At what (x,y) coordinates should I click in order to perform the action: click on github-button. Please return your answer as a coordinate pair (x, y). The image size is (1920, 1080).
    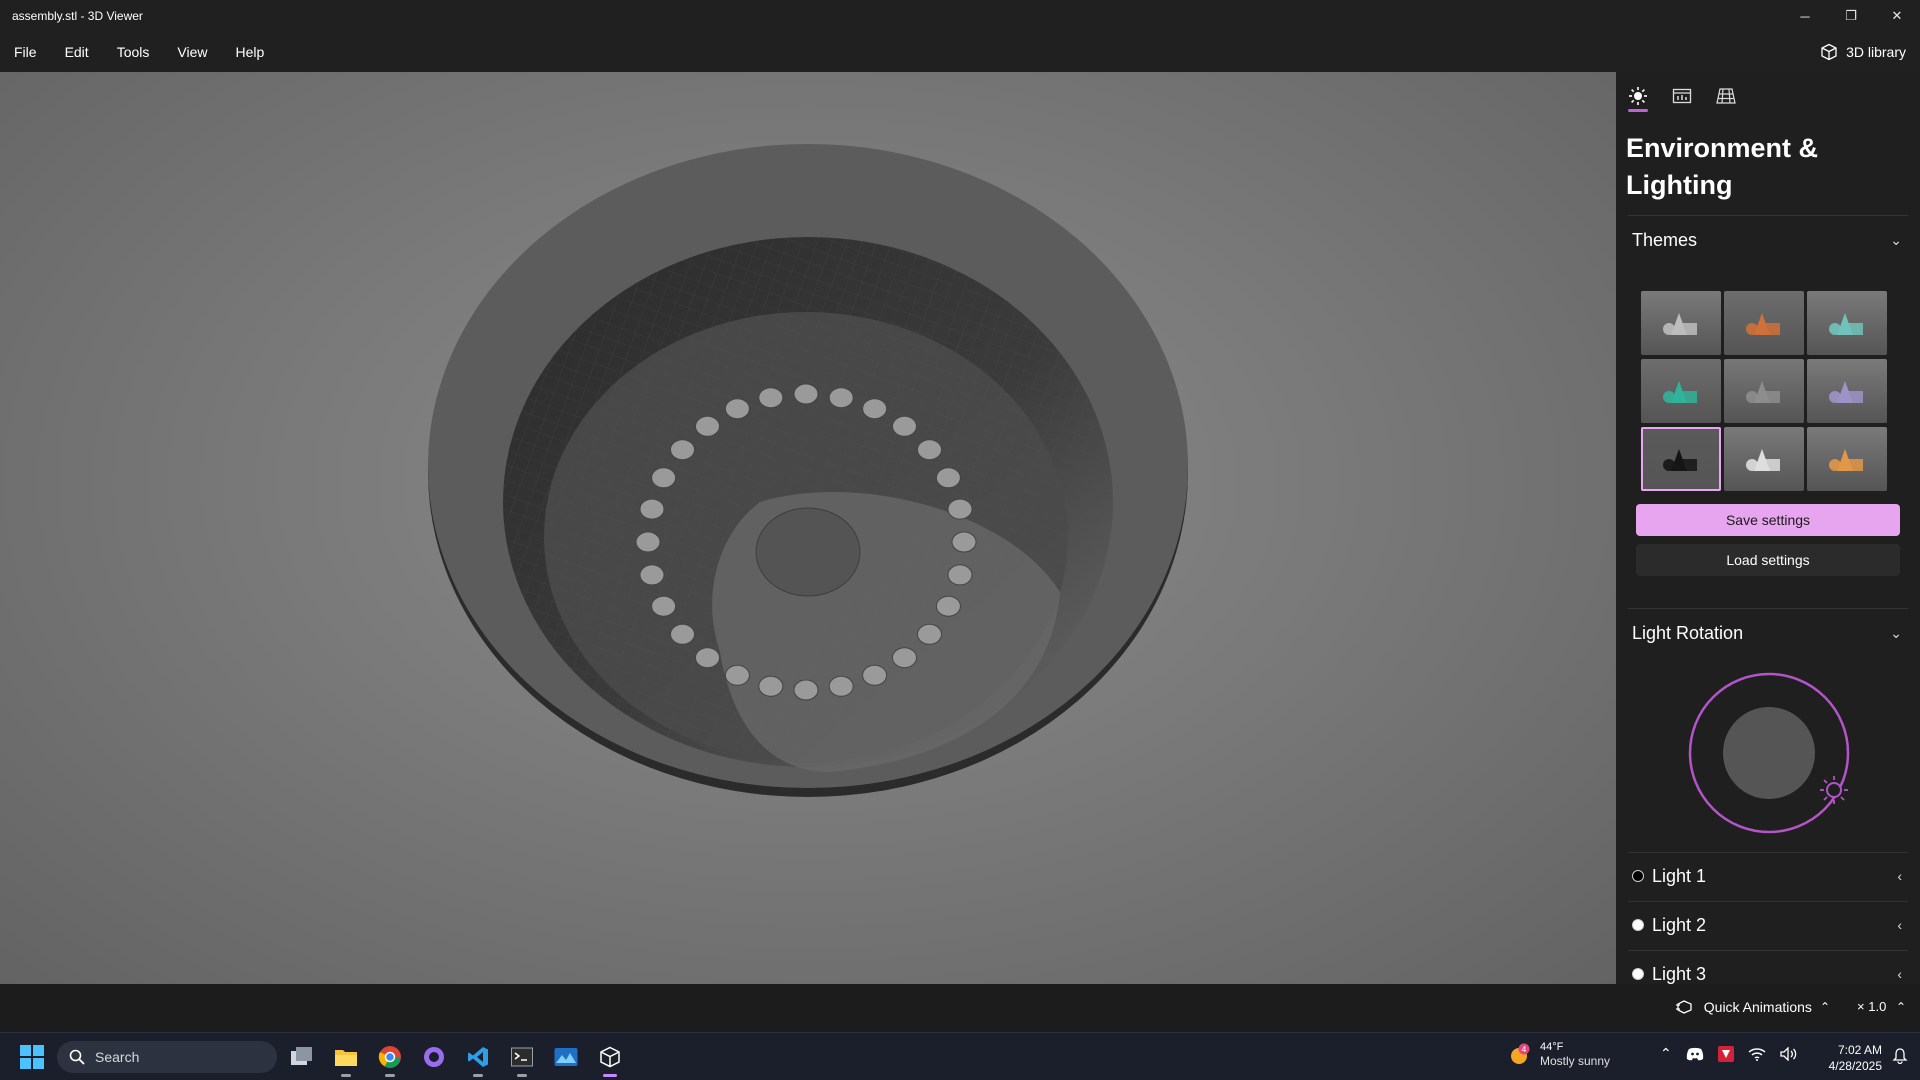
    Looking at the image, I should click on (434, 1057).